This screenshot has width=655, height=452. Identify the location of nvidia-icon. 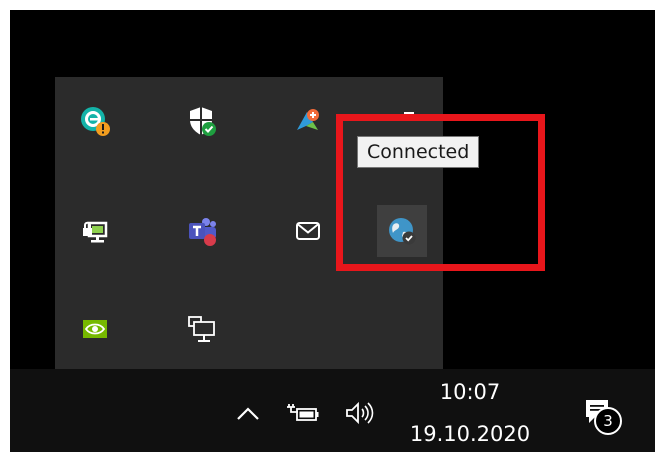
(95, 329).